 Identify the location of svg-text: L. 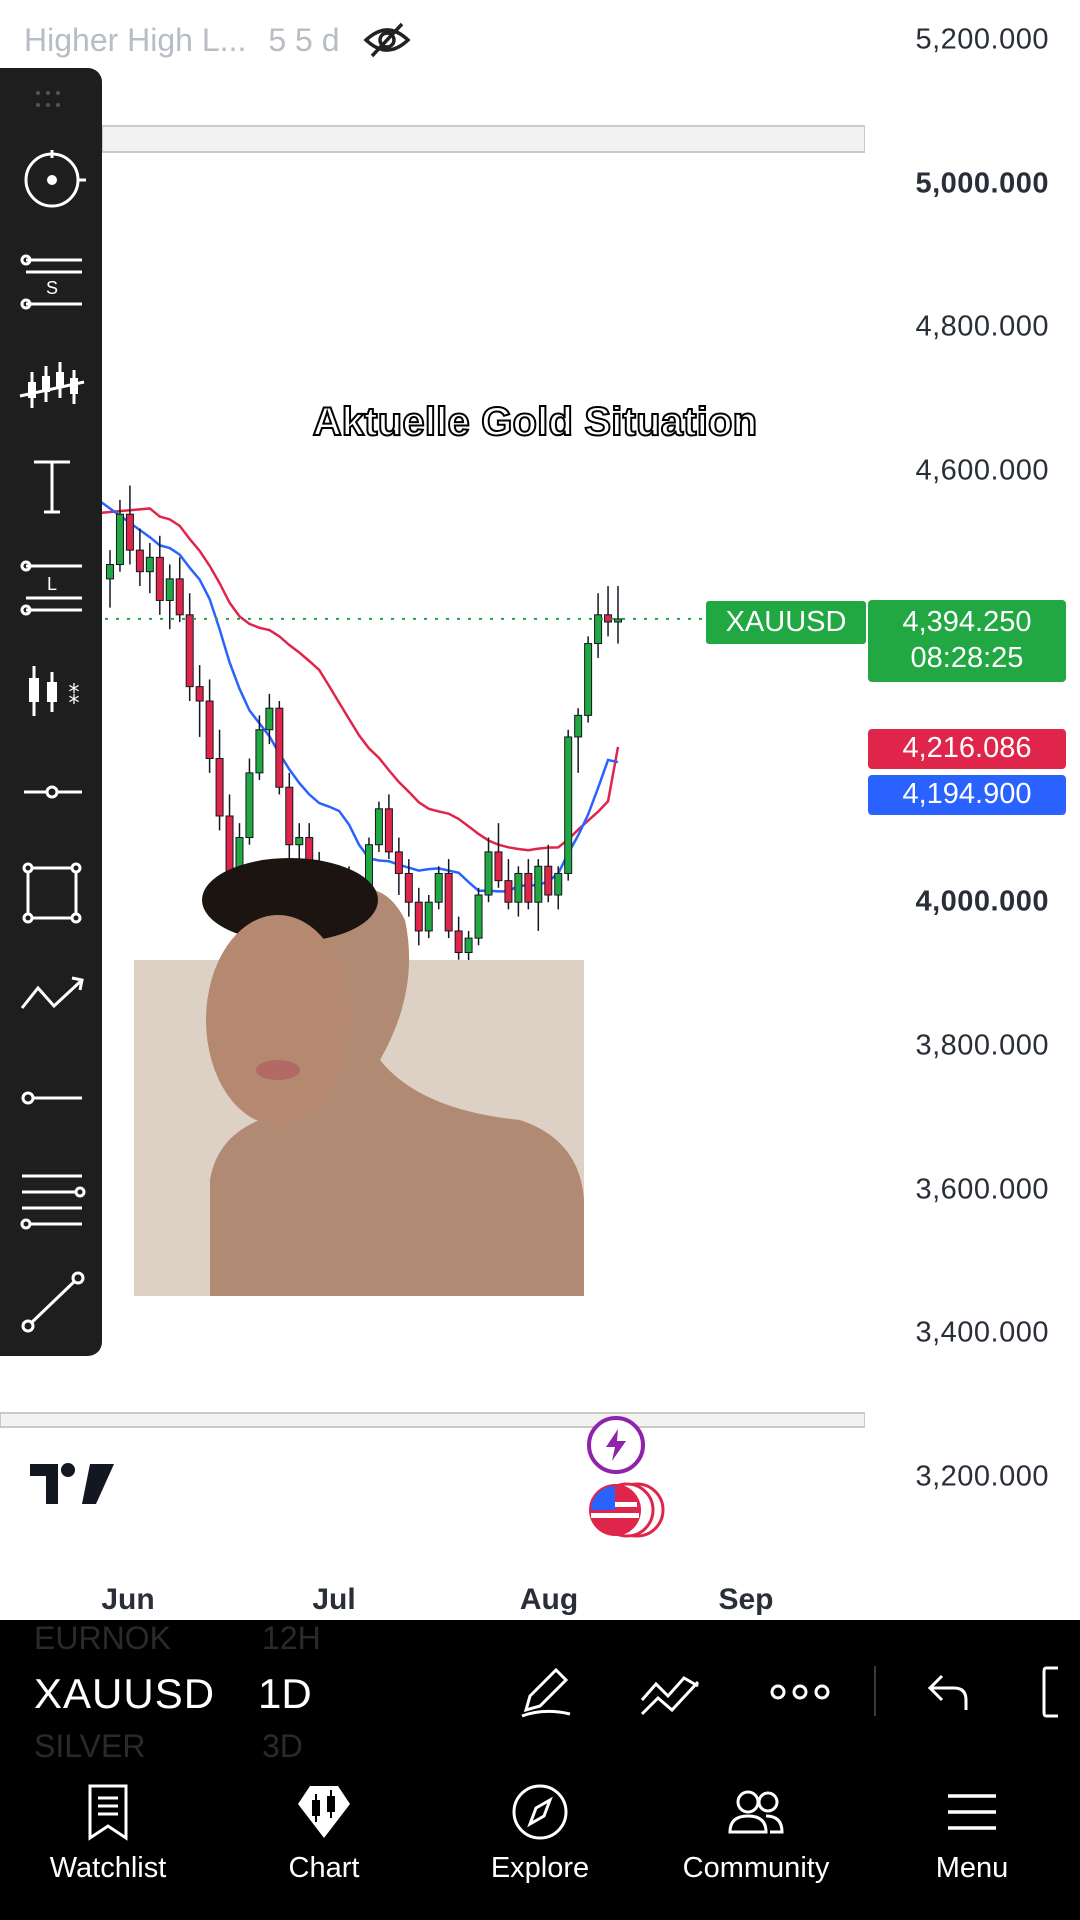
(52, 584).